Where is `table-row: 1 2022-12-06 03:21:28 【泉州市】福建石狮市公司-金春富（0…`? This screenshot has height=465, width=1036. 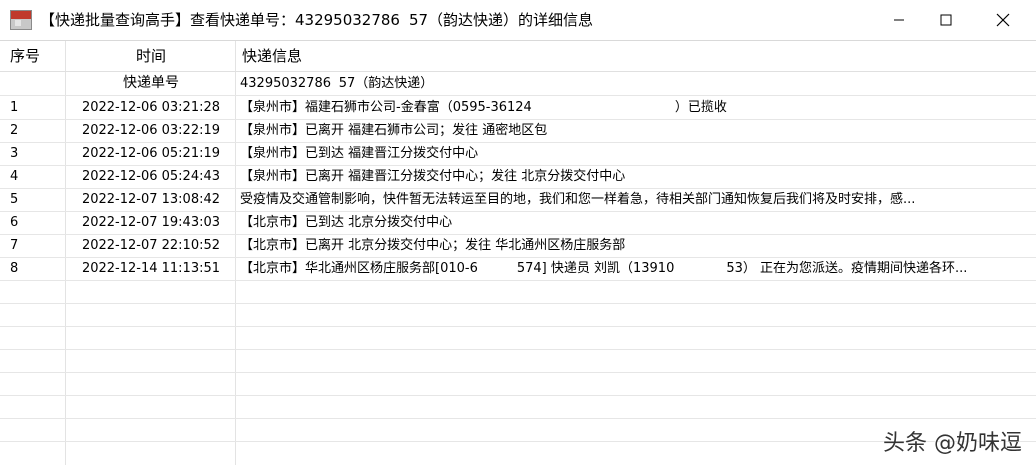 table-row: 1 2022-12-06 03:21:28 【泉州市】福建石狮市公司-金春富（0… is located at coordinates (518, 108).